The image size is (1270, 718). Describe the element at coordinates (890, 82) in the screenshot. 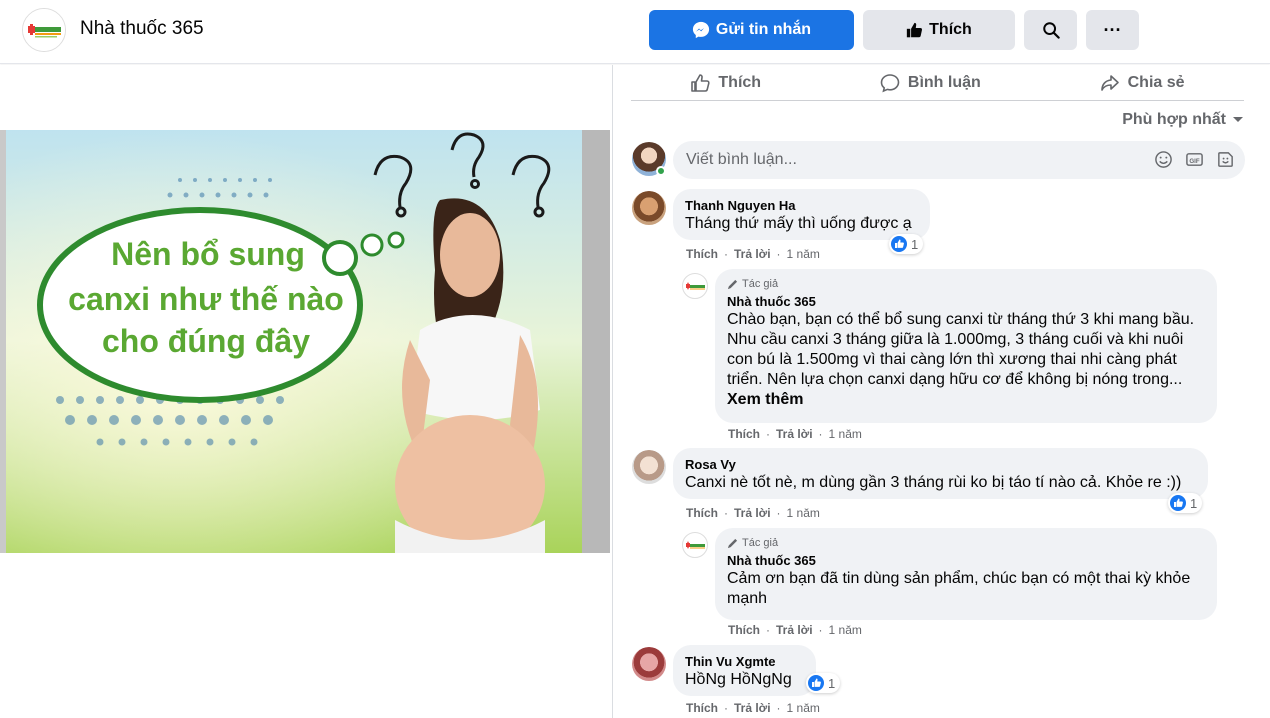

I see `comment-icon` at that location.